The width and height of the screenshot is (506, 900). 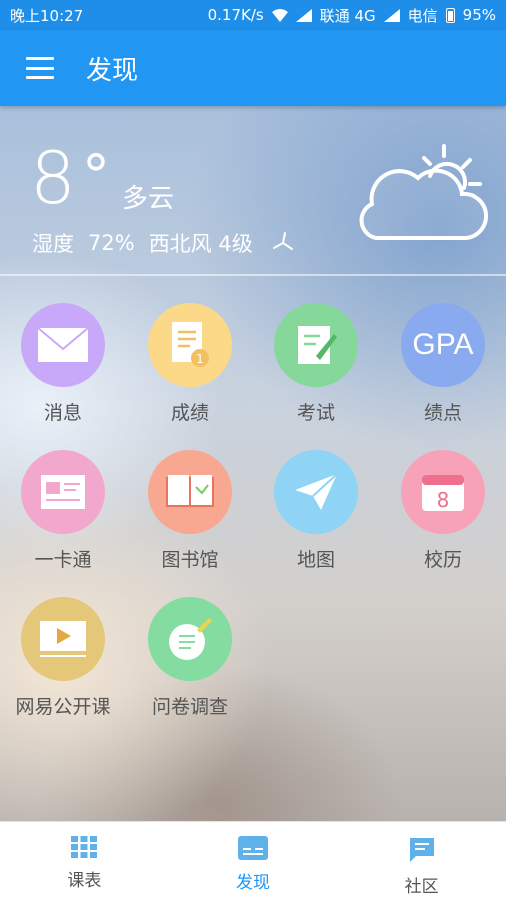 I want to click on book-icon, so click(x=190, y=492).